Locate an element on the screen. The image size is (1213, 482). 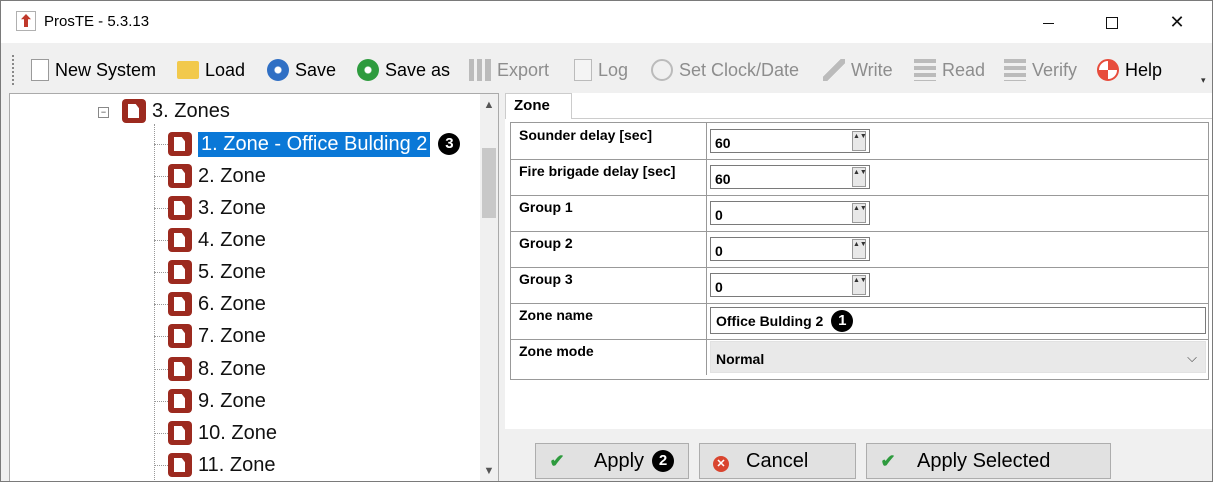
row-fire-brigade-delay: Fire brigade delay [sec] 60 ▲▼ is located at coordinates (859, 177).